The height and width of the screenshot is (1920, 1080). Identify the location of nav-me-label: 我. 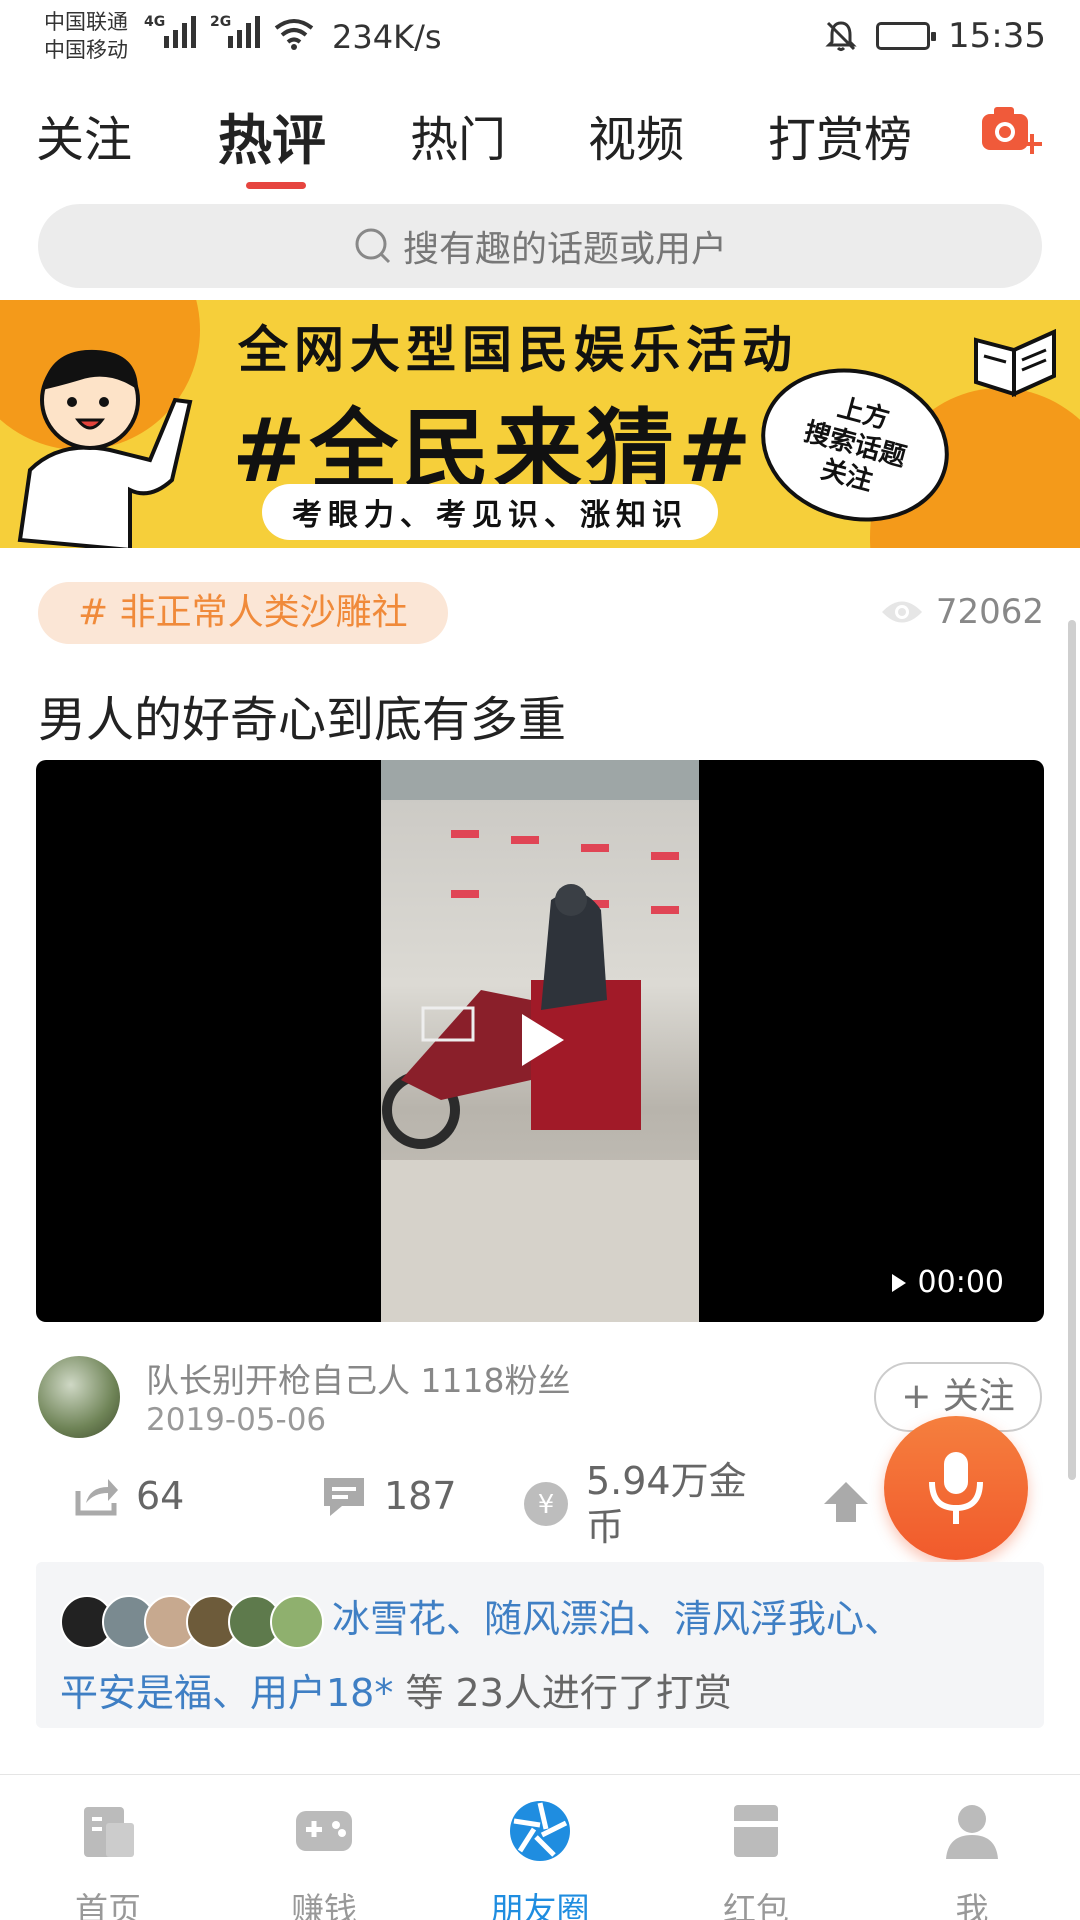
(972, 1905).